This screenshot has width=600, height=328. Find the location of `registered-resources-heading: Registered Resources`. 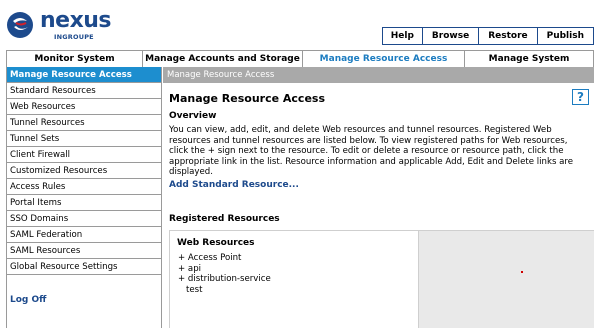

registered-resources-heading: Registered Resources is located at coordinates (224, 219).